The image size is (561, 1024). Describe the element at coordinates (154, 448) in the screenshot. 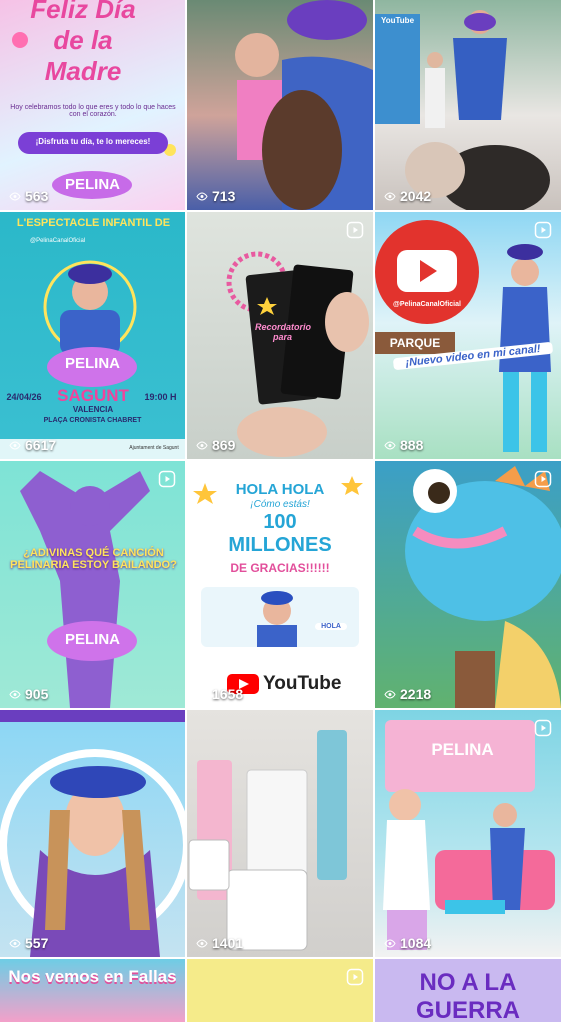

I see `sponsor-logo: Ajuntament de Sagunt` at that location.